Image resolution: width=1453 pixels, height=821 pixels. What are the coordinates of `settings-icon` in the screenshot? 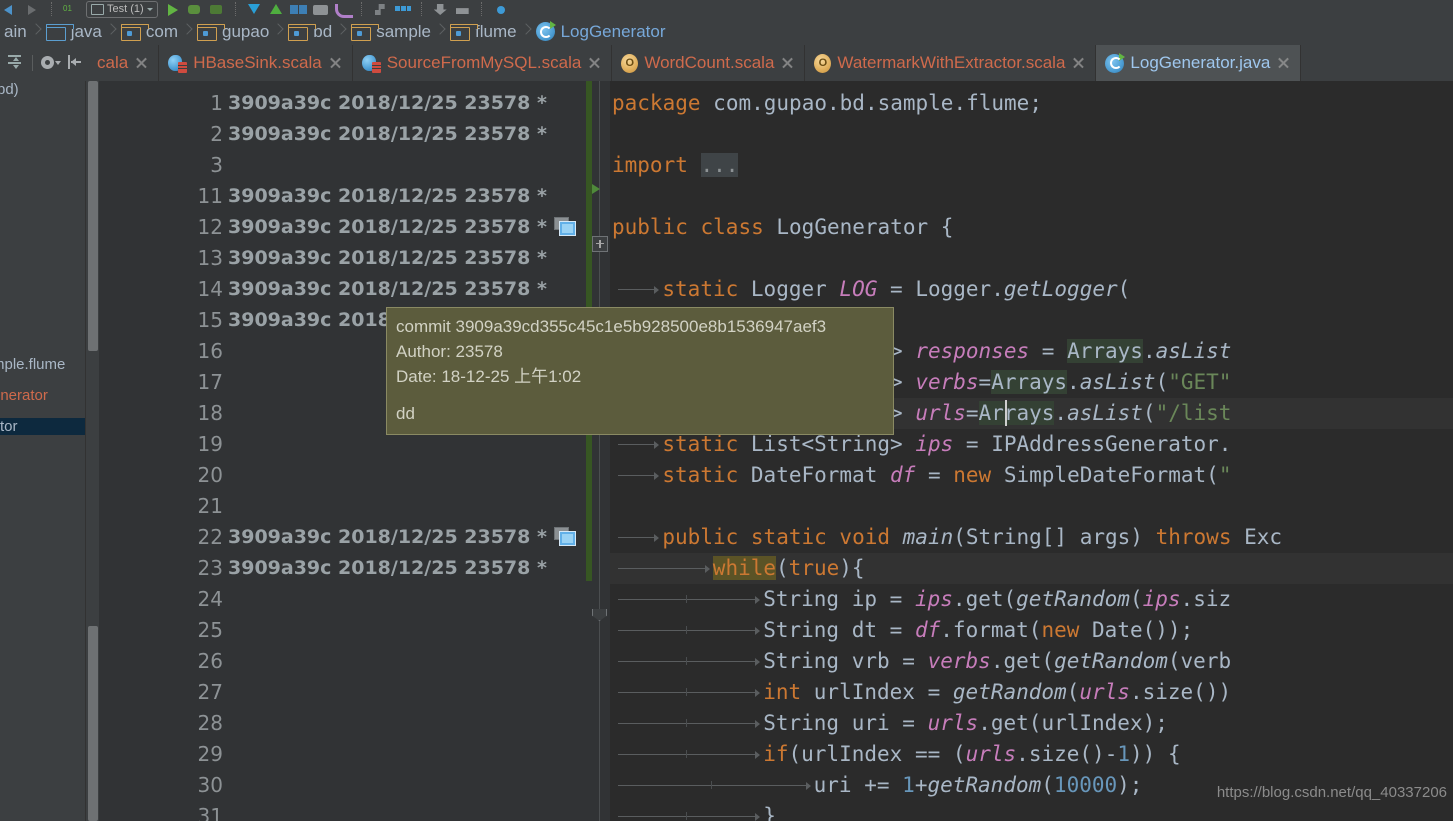 It's located at (463, 9).